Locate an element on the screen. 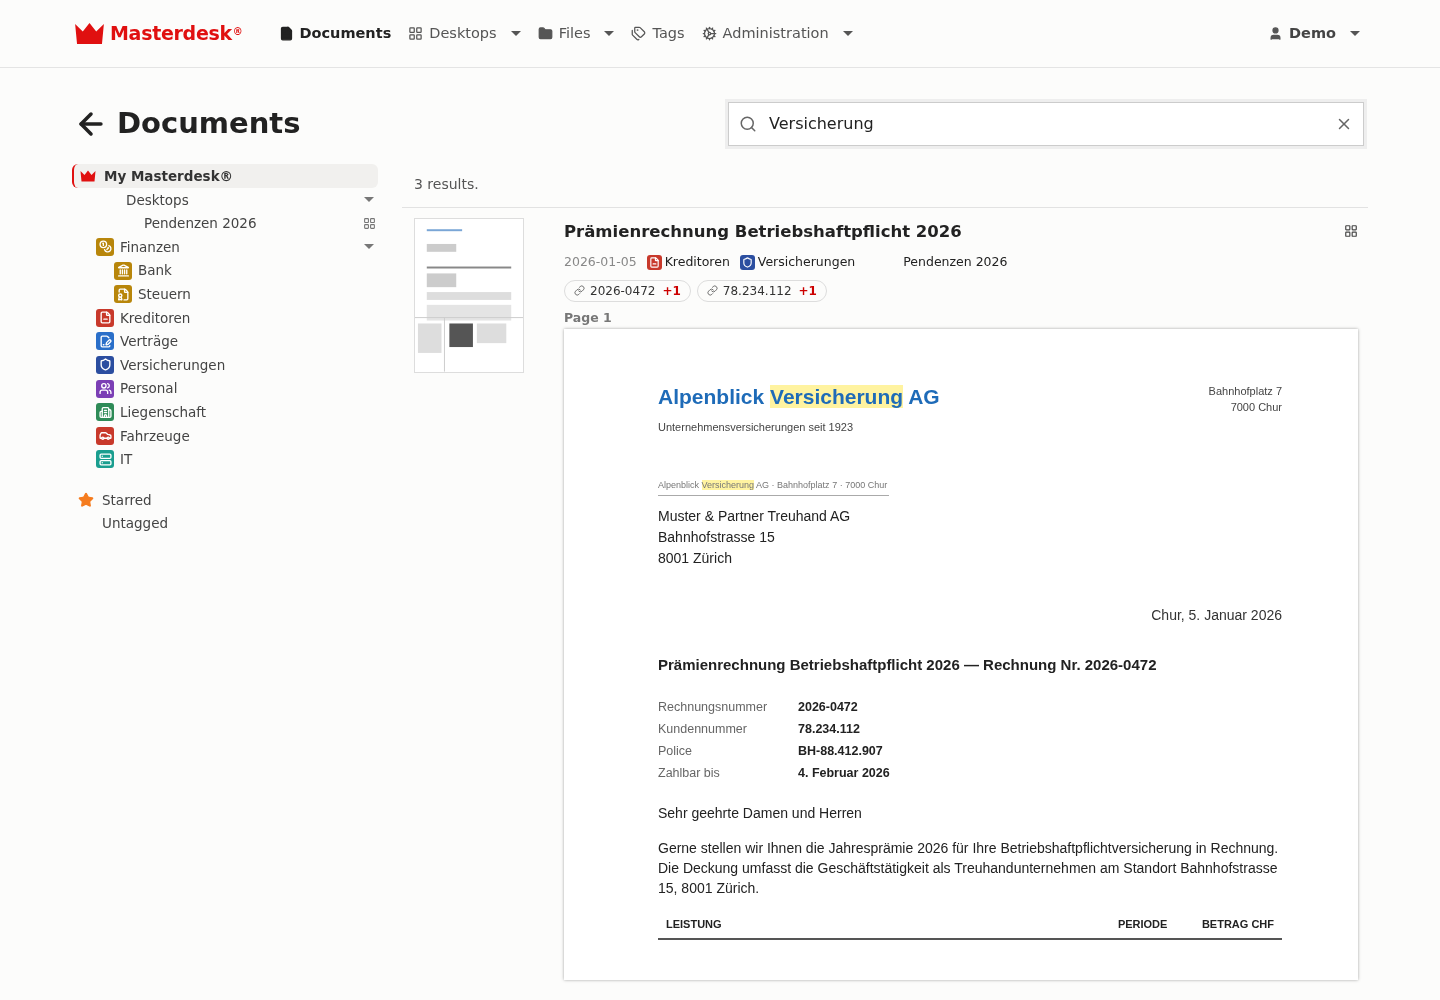 Image resolution: width=1440 pixels, height=1000 pixels. field-value: 2026-0472 is located at coordinates (828, 708).